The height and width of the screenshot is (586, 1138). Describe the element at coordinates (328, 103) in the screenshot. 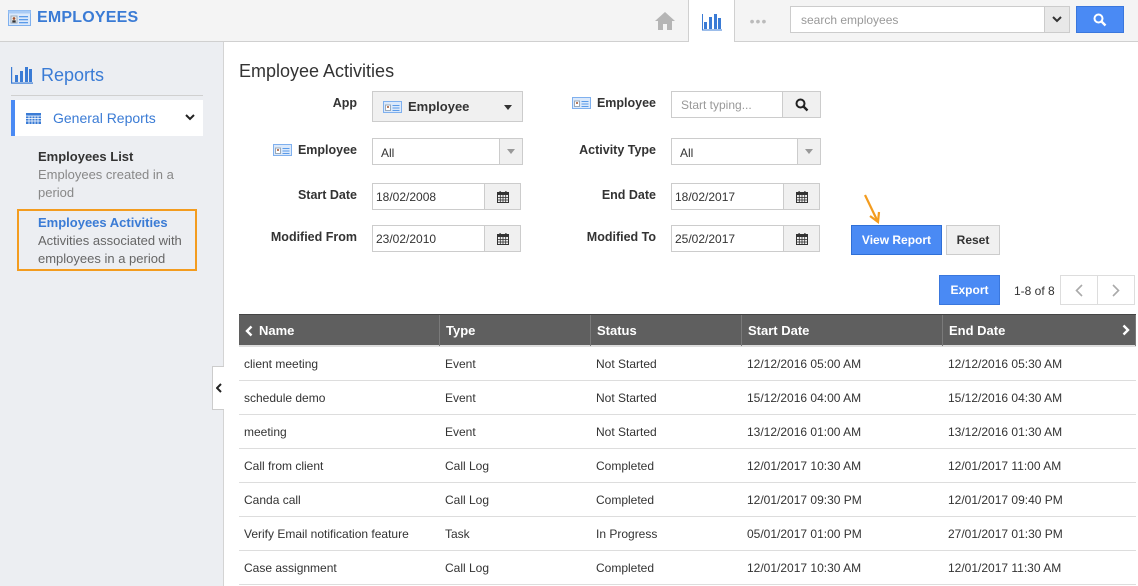

I see `app-label: App` at that location.